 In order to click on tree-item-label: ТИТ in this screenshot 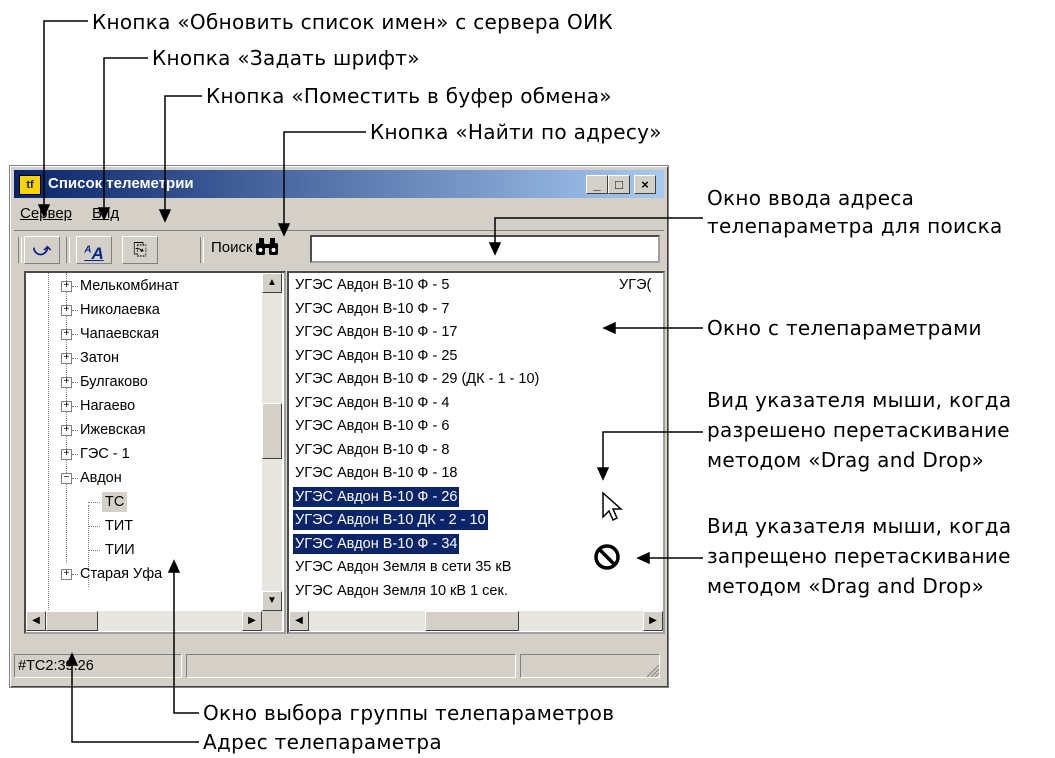, I will do `click(119, 526)`.